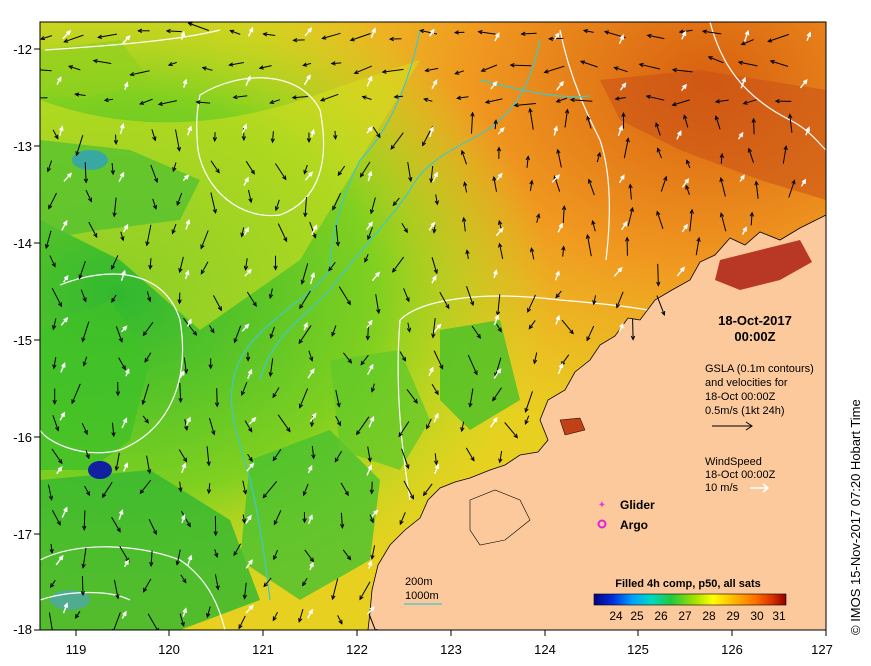 The image size is (871, 666). I want to click on colorbar-tick: 29, so click(733, 616).